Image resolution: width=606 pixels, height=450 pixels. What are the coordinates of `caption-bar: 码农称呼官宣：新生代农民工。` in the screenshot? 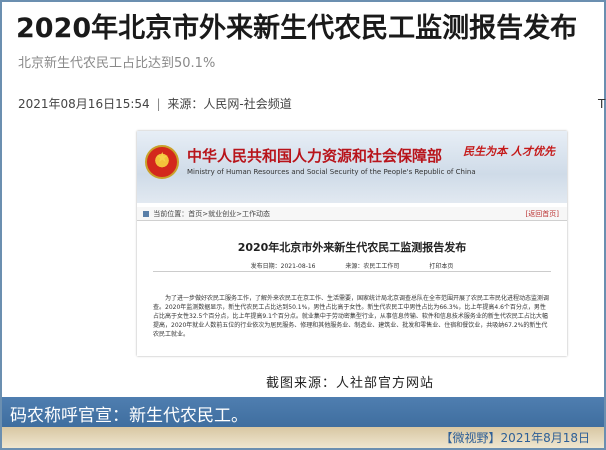 It's located at (303, 412).